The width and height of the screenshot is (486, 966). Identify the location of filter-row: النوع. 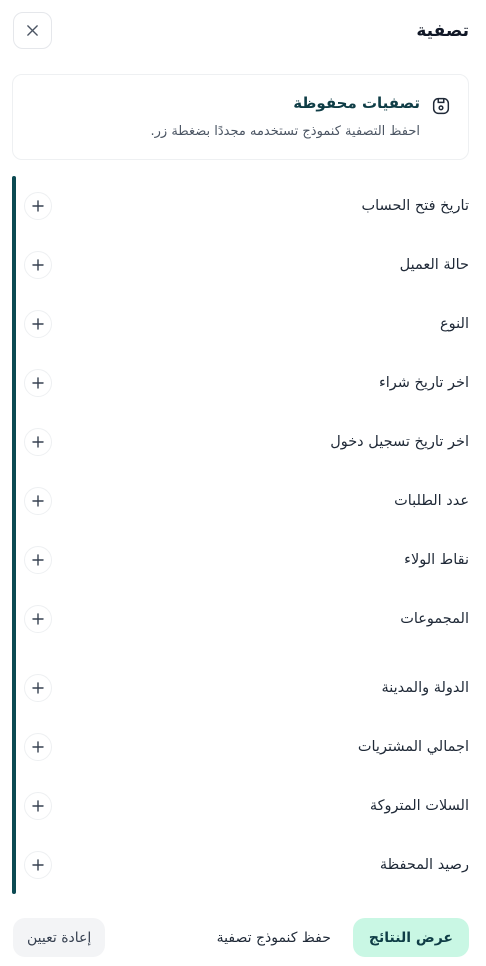
(246, 324).